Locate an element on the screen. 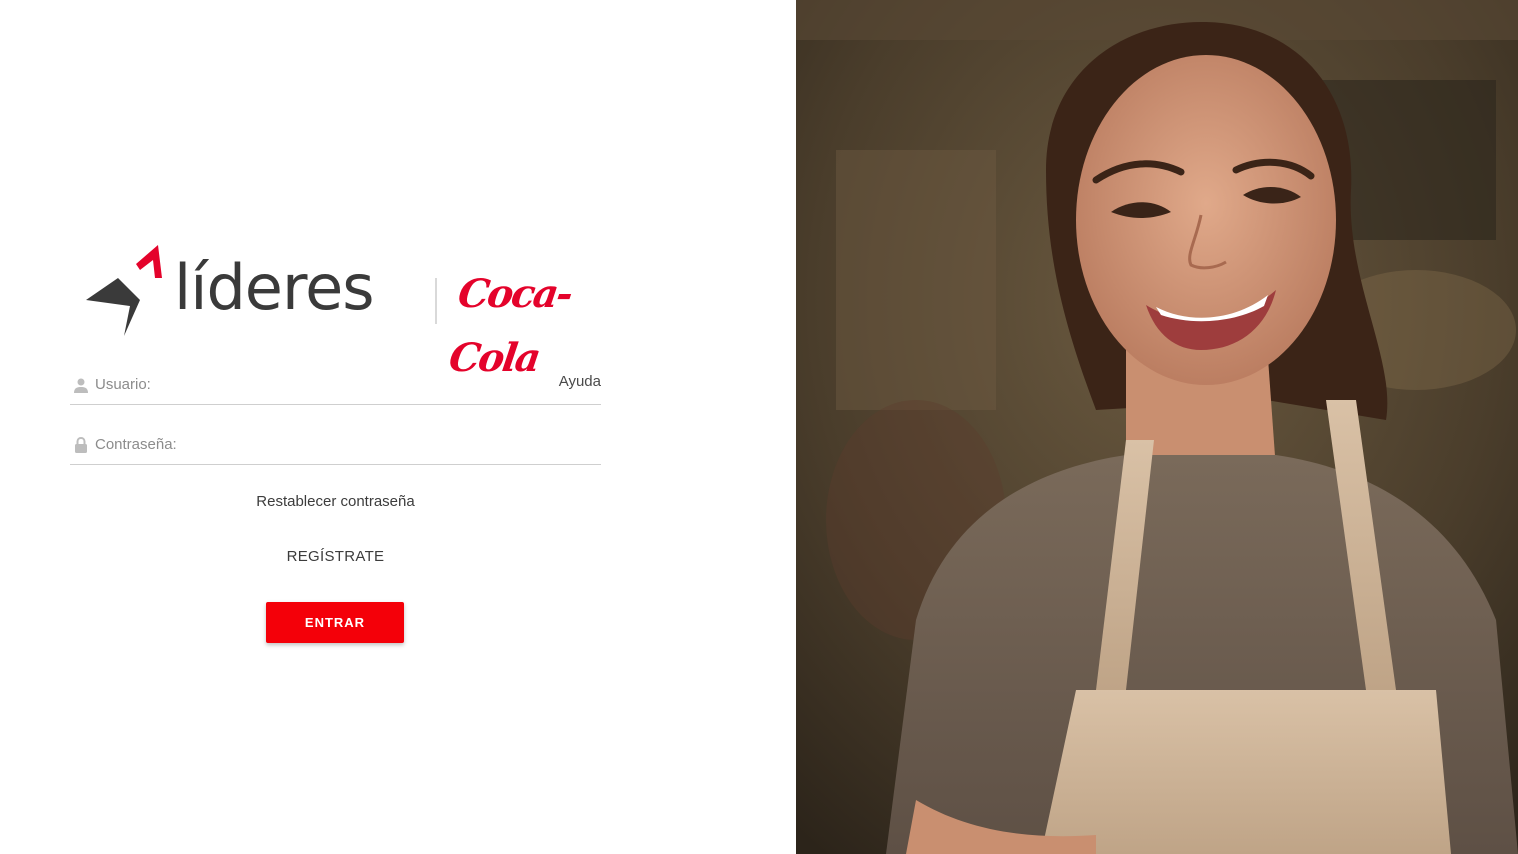 The height and width of the screenshot is (854, 1518). logo-wordmark: líderes is located at coordinates (274, 287).